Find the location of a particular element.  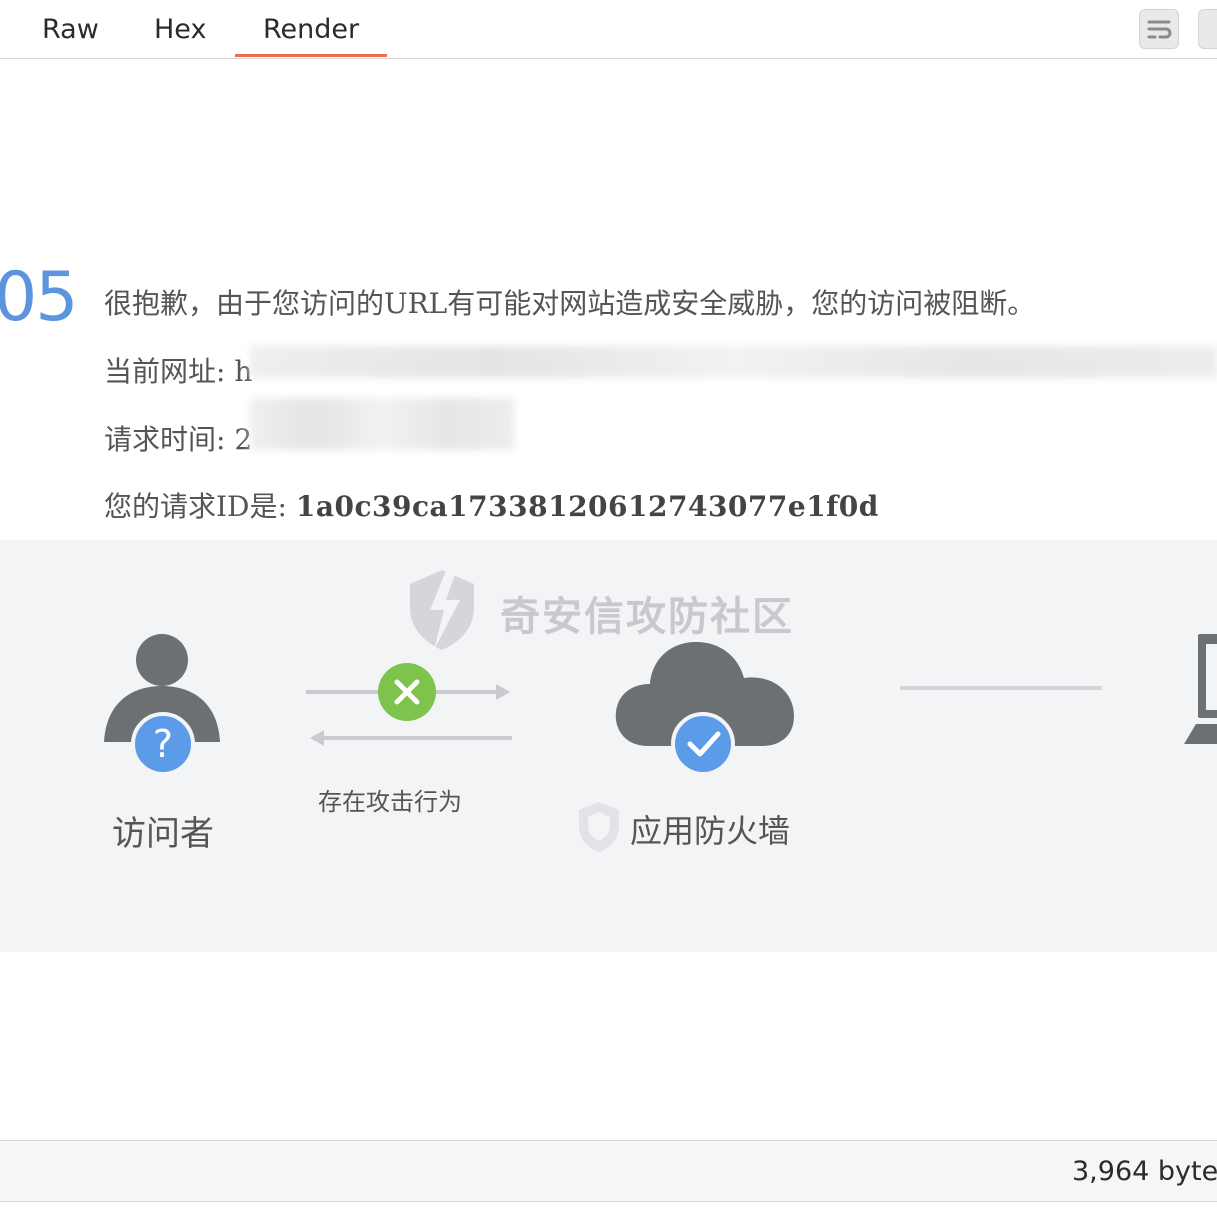

connector-line is located at coordinates (1001, 688).